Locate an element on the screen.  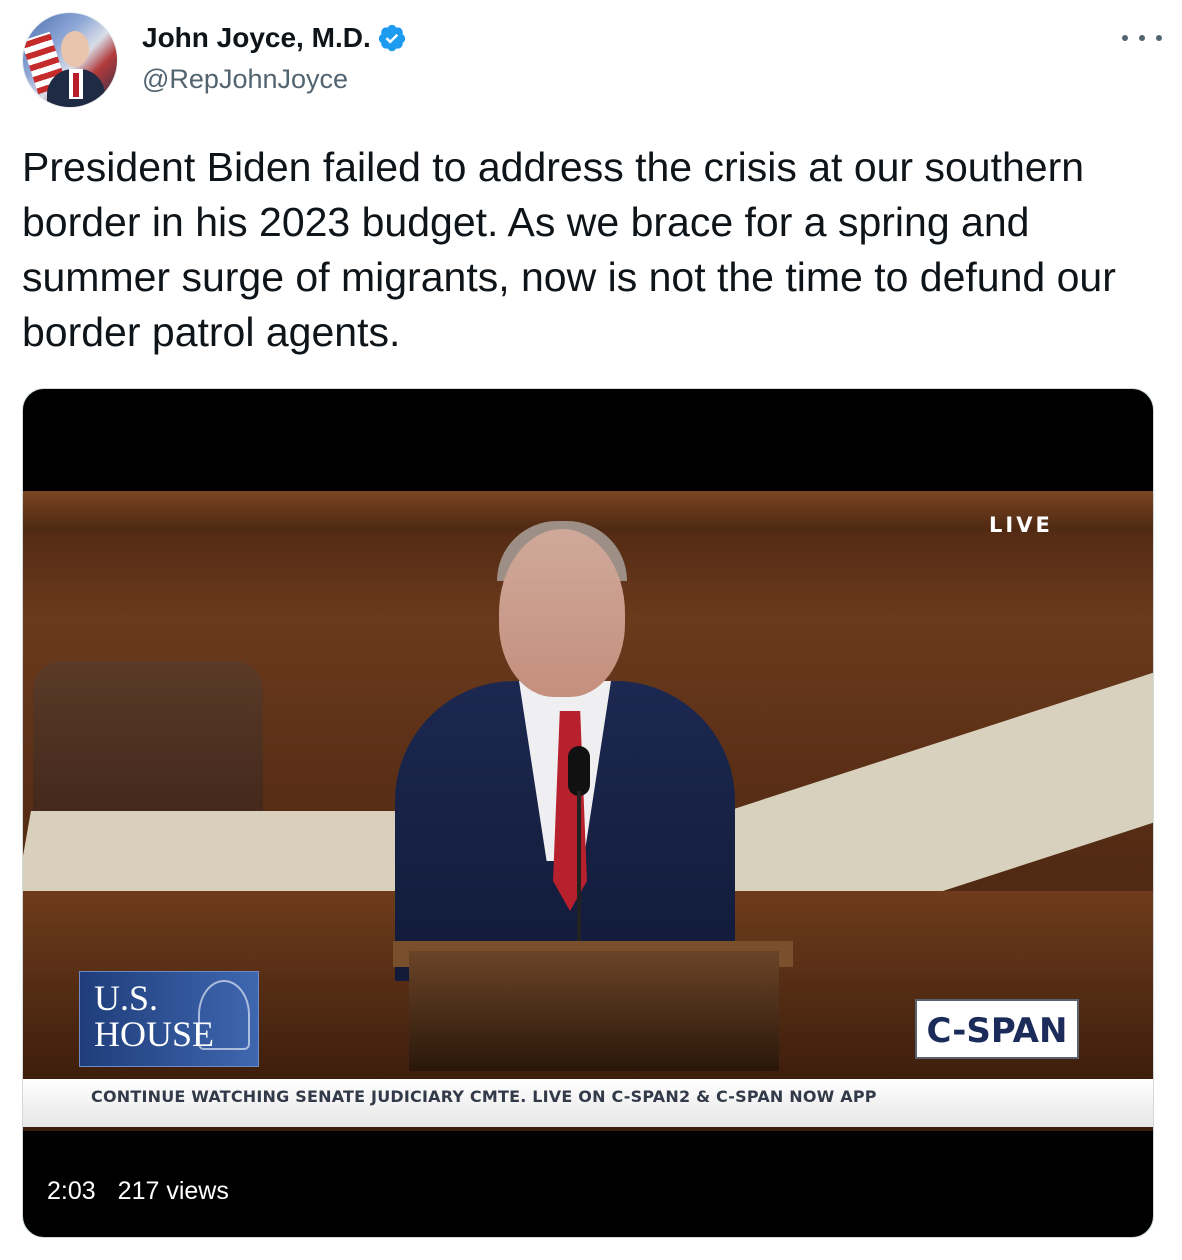
name-row: John Joyce, M.D. is located at coordinates (274, 38).